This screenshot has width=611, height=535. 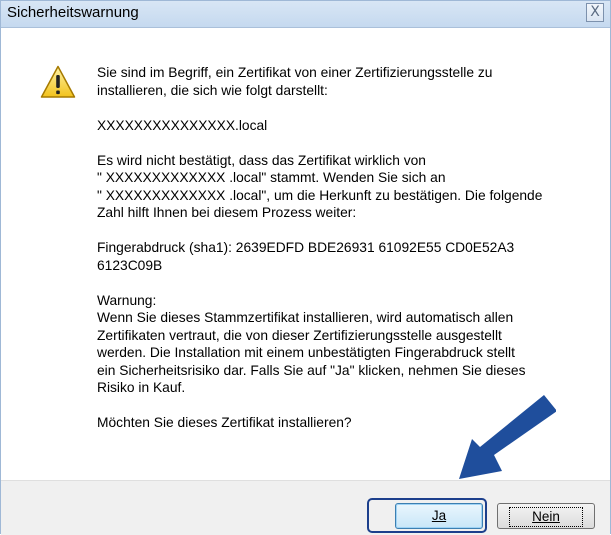 I want to click on close-icon: X, so click(x=595, y=12).